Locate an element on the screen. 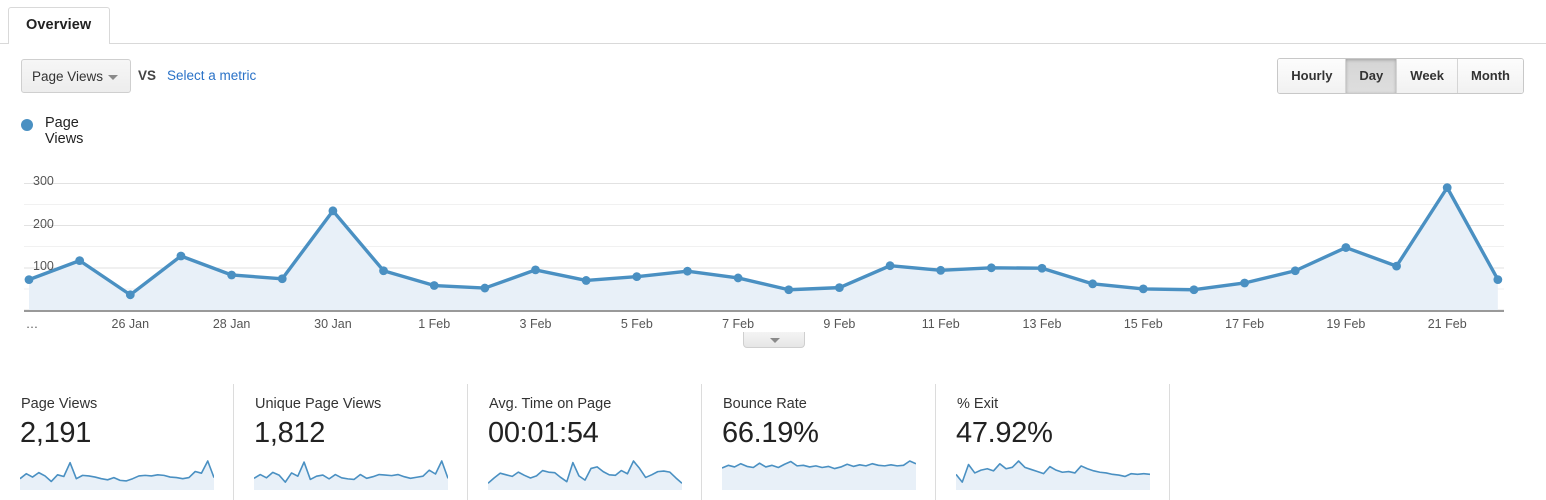 The image size is (1546, 500). primary-metric-dropdown: Page Views is located at coordinates (76, 76).